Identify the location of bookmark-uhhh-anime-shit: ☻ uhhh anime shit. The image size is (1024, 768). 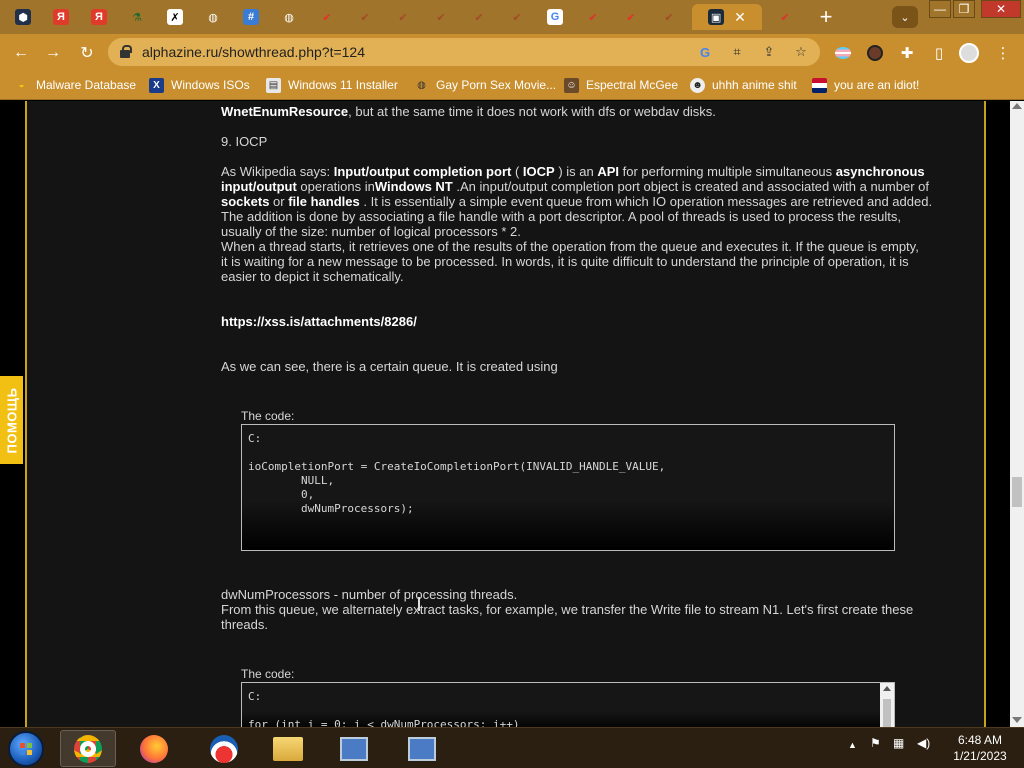
(743, 85).